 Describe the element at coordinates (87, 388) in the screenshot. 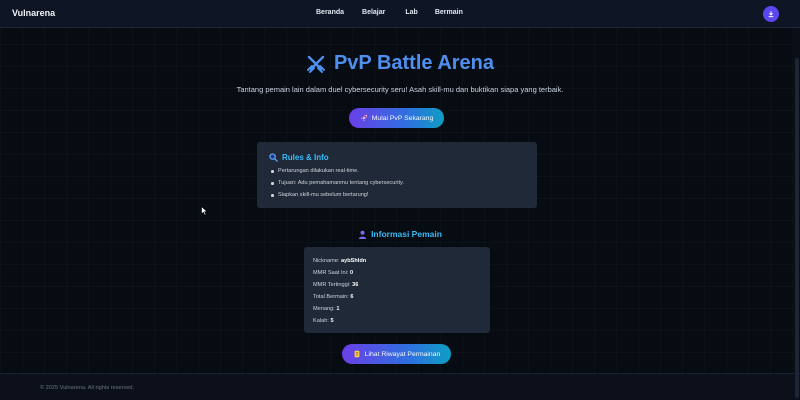

I see `copyright-text: © 2025 Vulnarena. All rights reserved.` at that location.